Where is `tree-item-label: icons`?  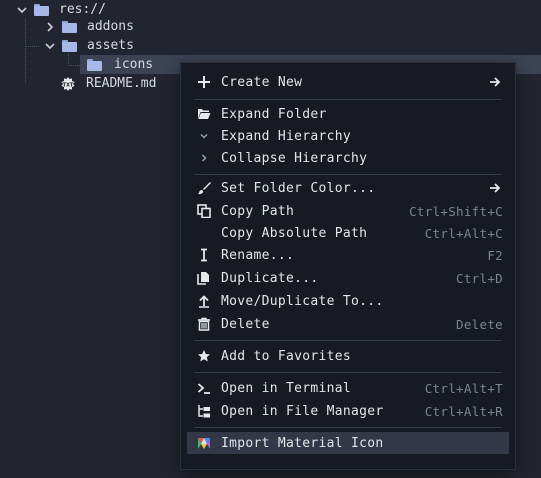
tree-item-label: icons is located at coordinates (134, 64).